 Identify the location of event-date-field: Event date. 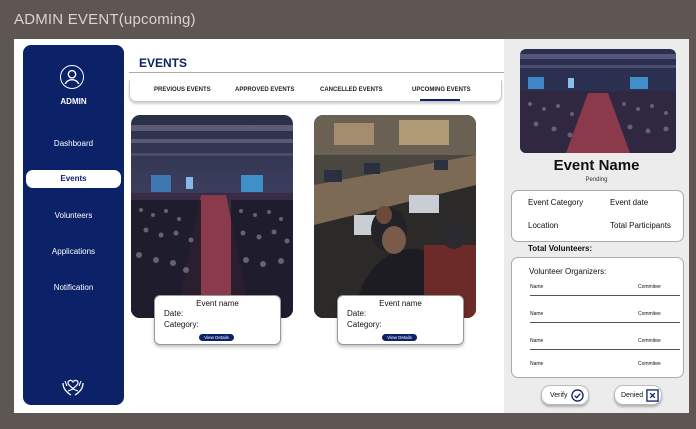
(629, 202).